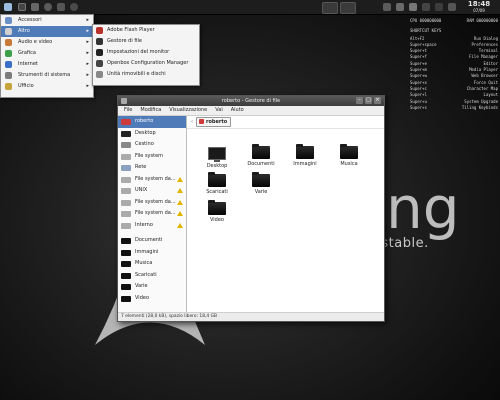 Image resolution: width=500 pixels, height=400 pixels. What do you see at coordinates (35, 42) in the screenshot?
I see `menu-item-label: Audio e video` at bounding box center [35, 42].